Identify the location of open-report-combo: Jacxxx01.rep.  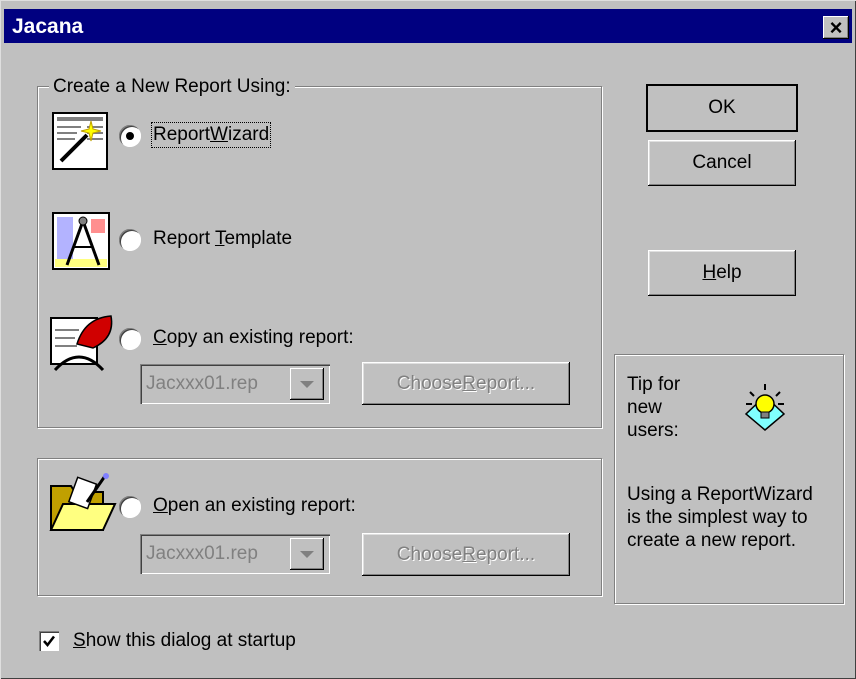
(235, 554).